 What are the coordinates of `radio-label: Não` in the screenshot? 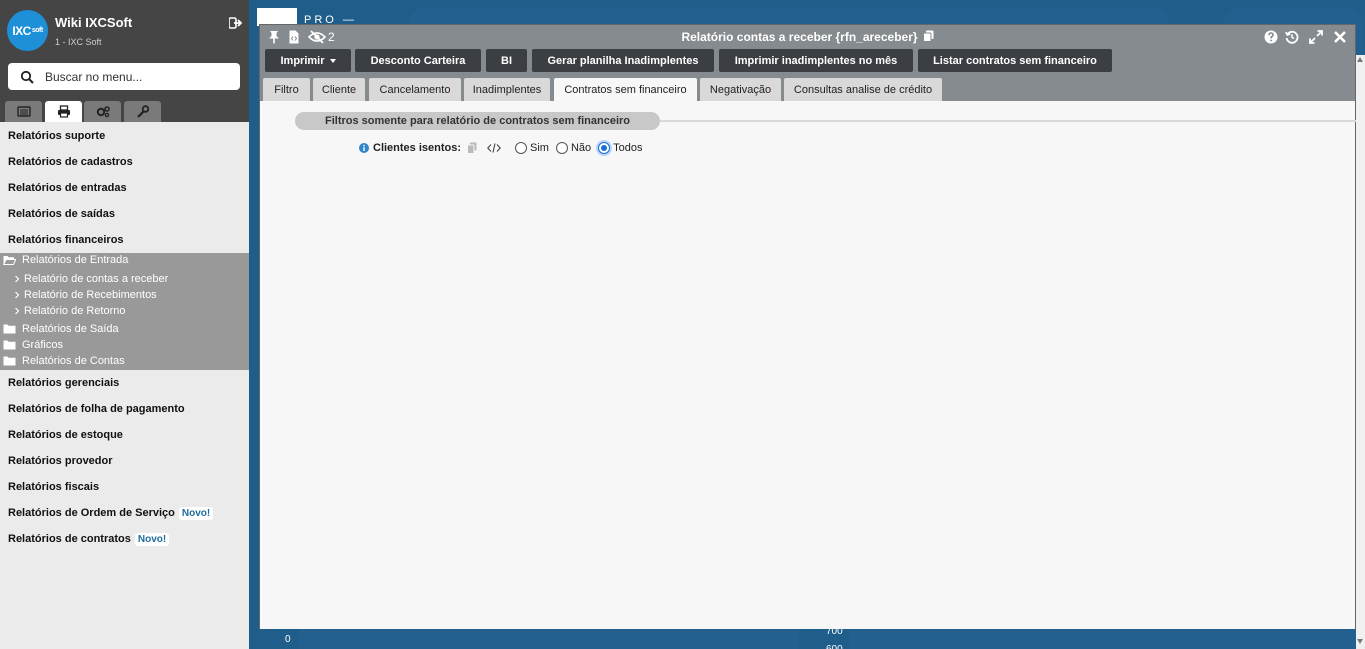 It's located at (581, 148).